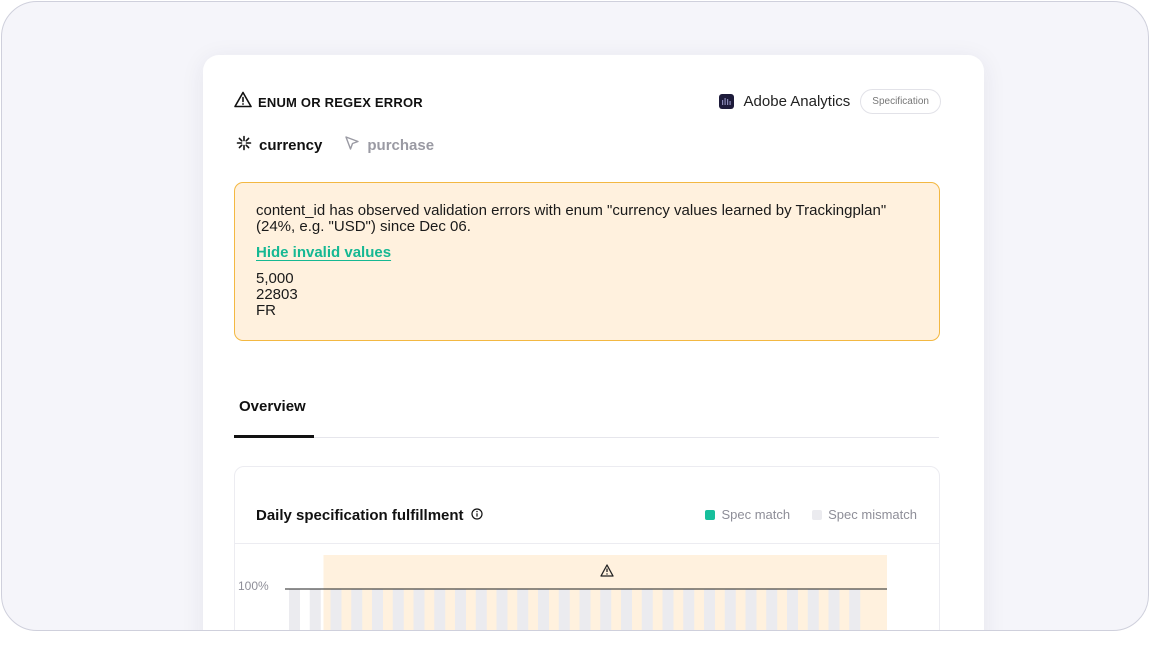 Image resolution: width=1150 pixels, height=670 pixels. What do you see at coordinates (291, 145) in the screenshot?
I see `property-label-currency: currency` at bounding box center [291, 145].